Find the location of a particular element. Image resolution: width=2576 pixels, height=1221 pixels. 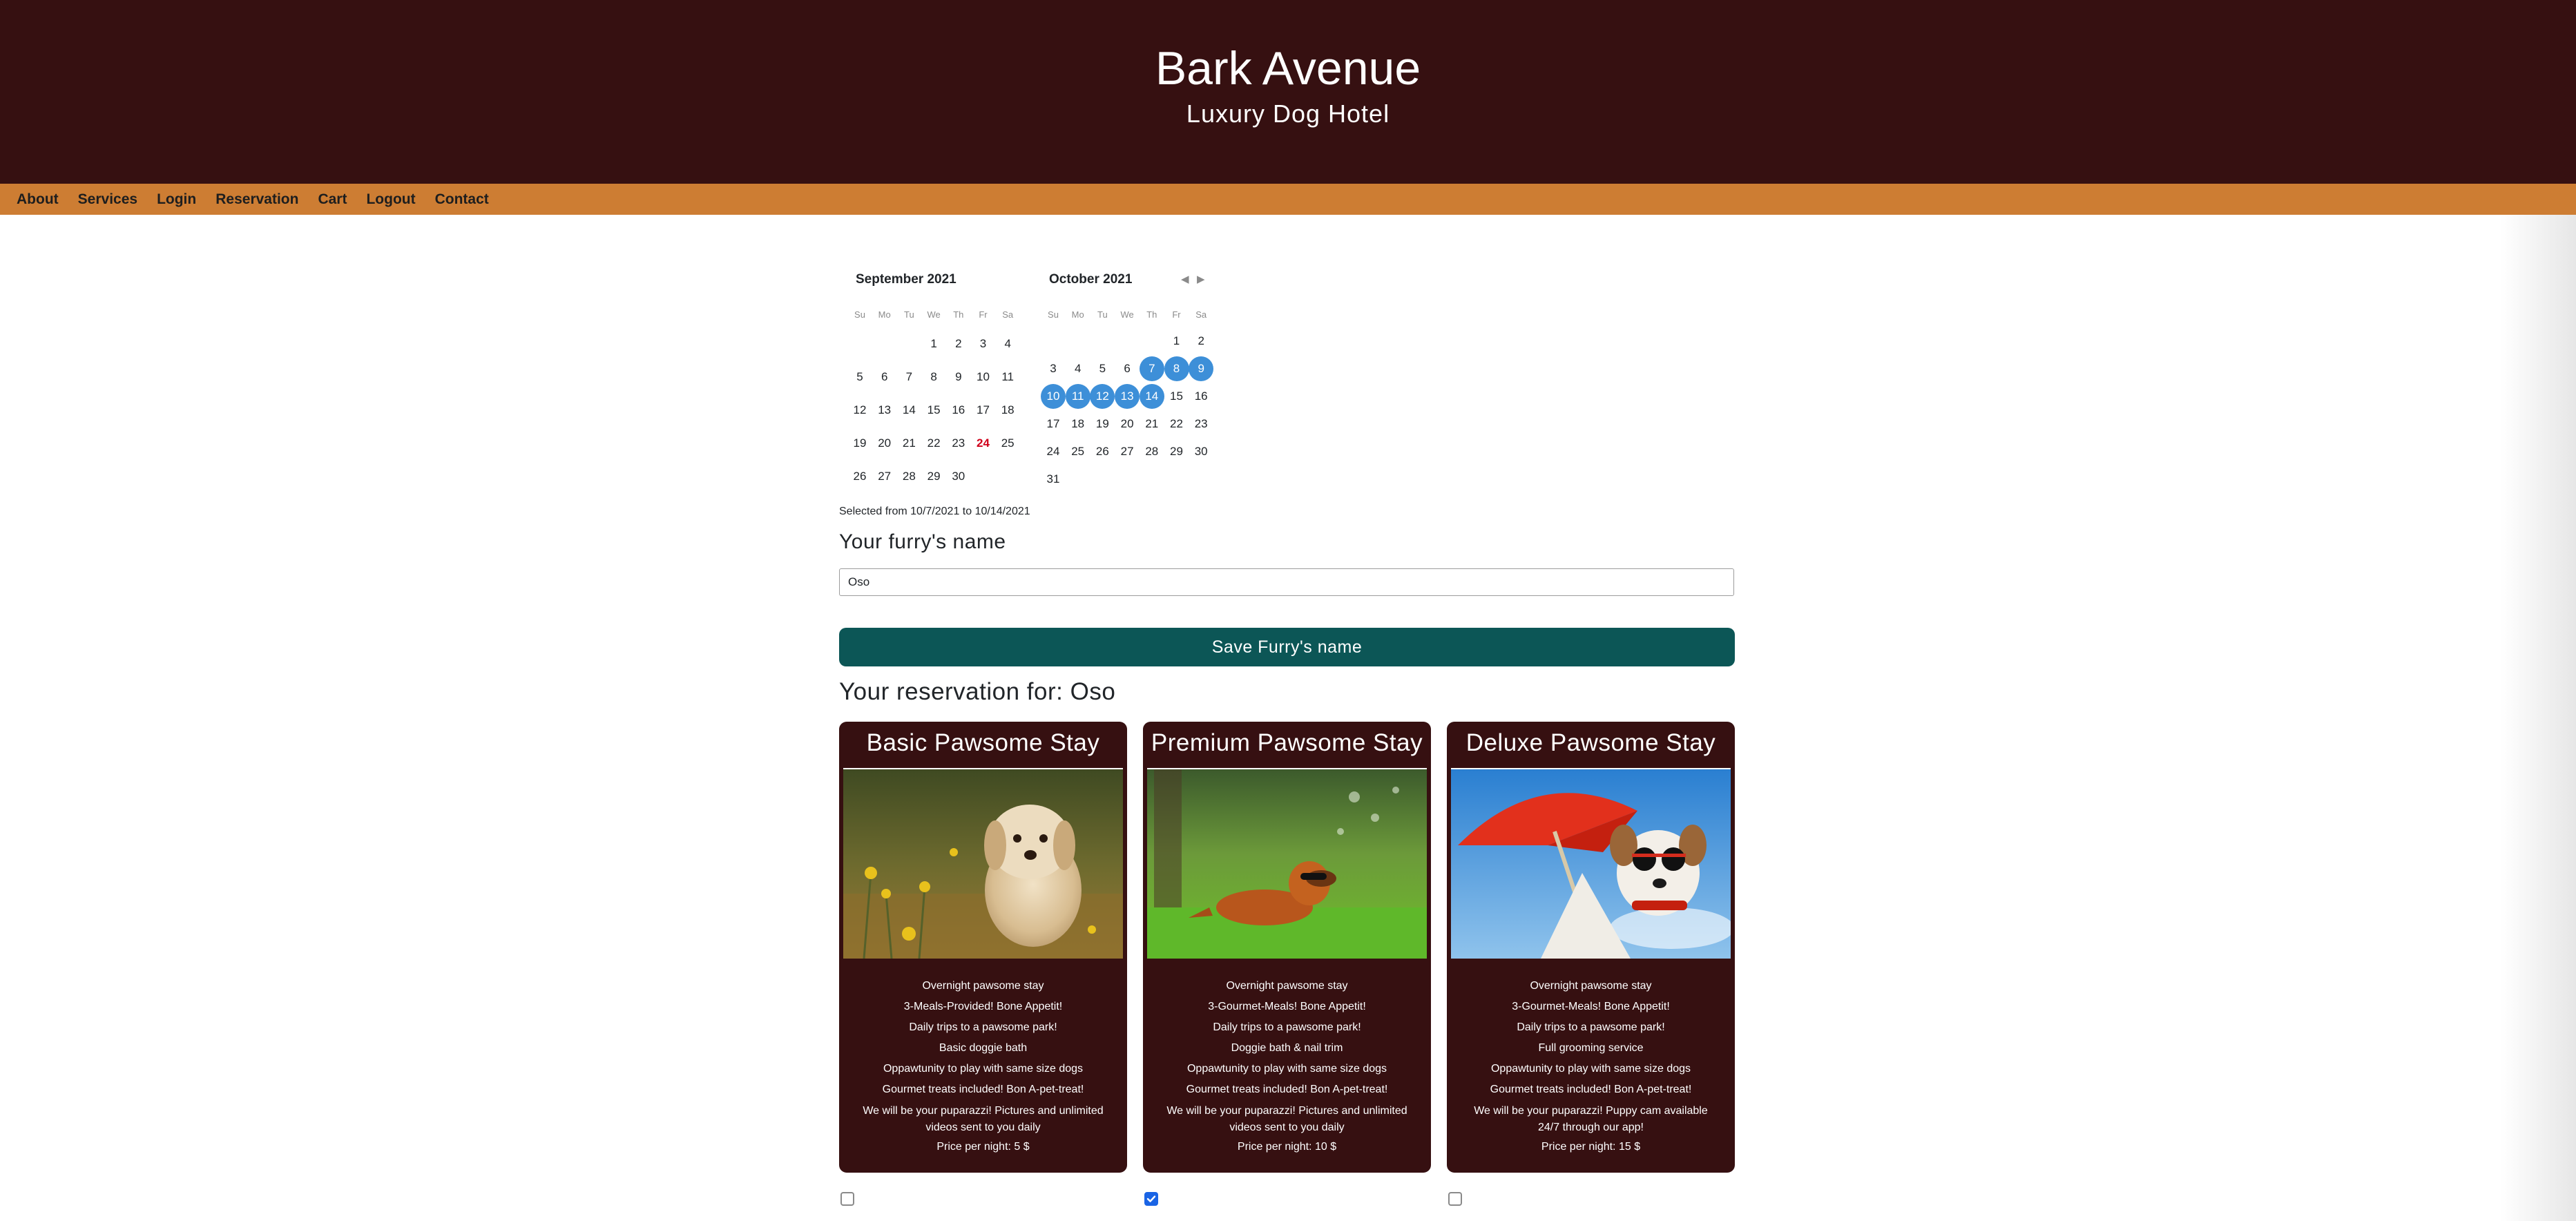

triangle-left-icon: ◀ is located at coordinates (1185, 279).